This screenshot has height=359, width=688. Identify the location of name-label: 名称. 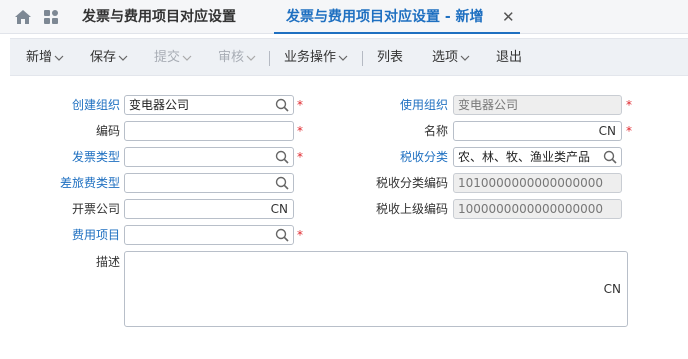
(435, 131).